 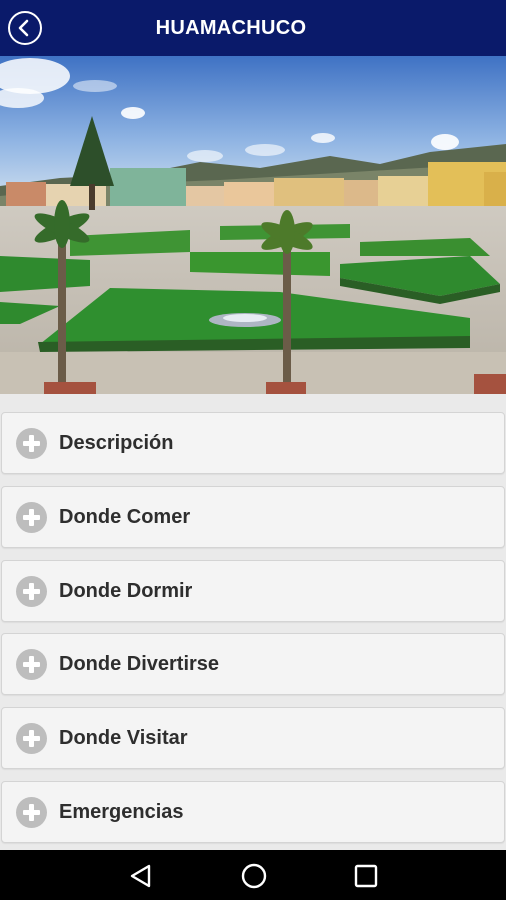 I want to click on back-button, so click(x=25, y=28).